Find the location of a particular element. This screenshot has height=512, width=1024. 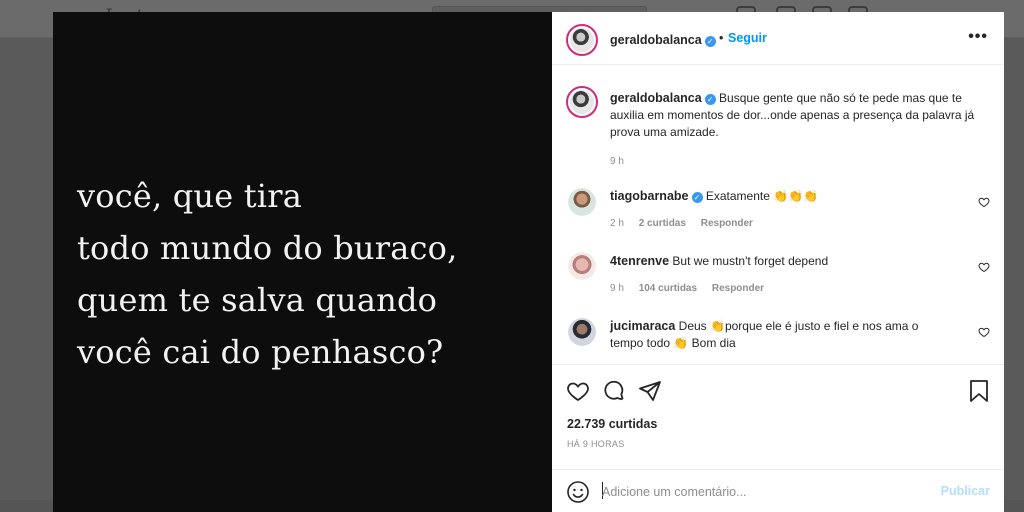

publish-button: Publicar is located at coordinates (965, 491).